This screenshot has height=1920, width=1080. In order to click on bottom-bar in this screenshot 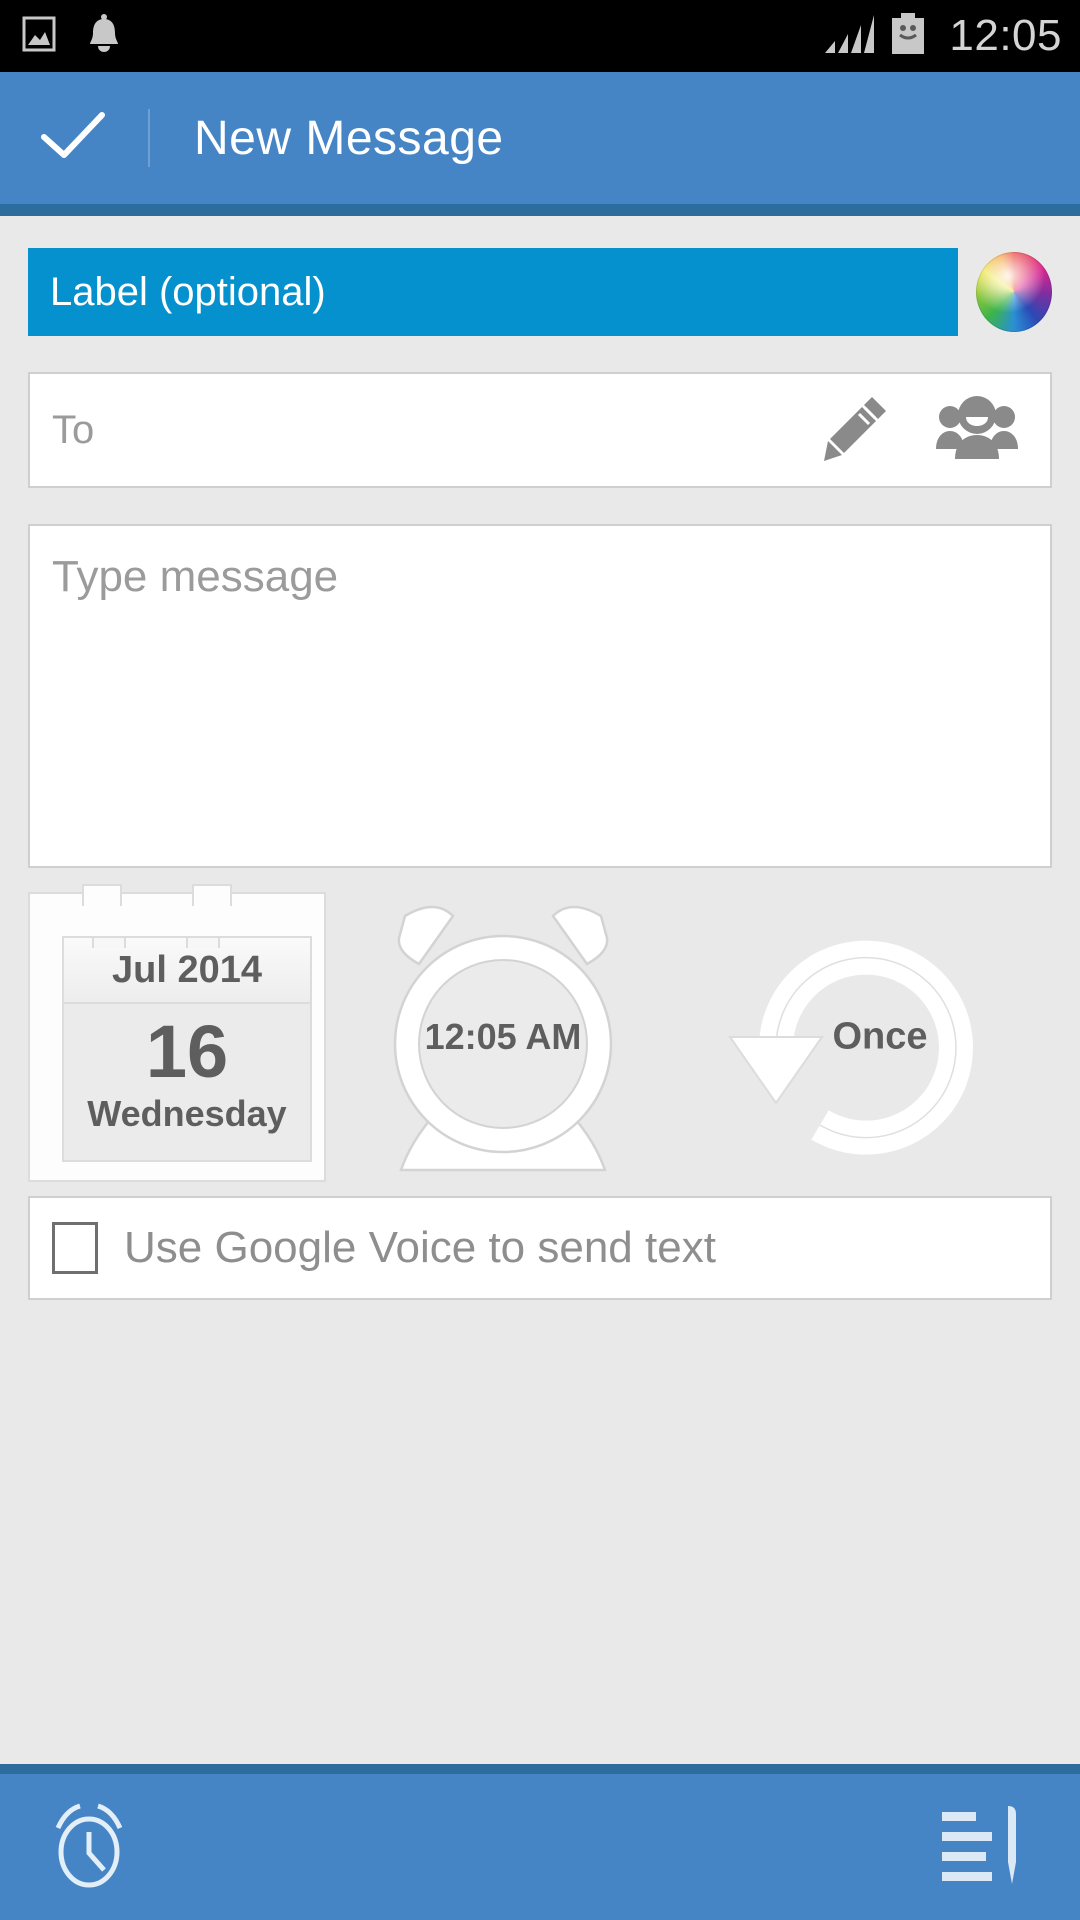, I will do `click(540, 1847)`.